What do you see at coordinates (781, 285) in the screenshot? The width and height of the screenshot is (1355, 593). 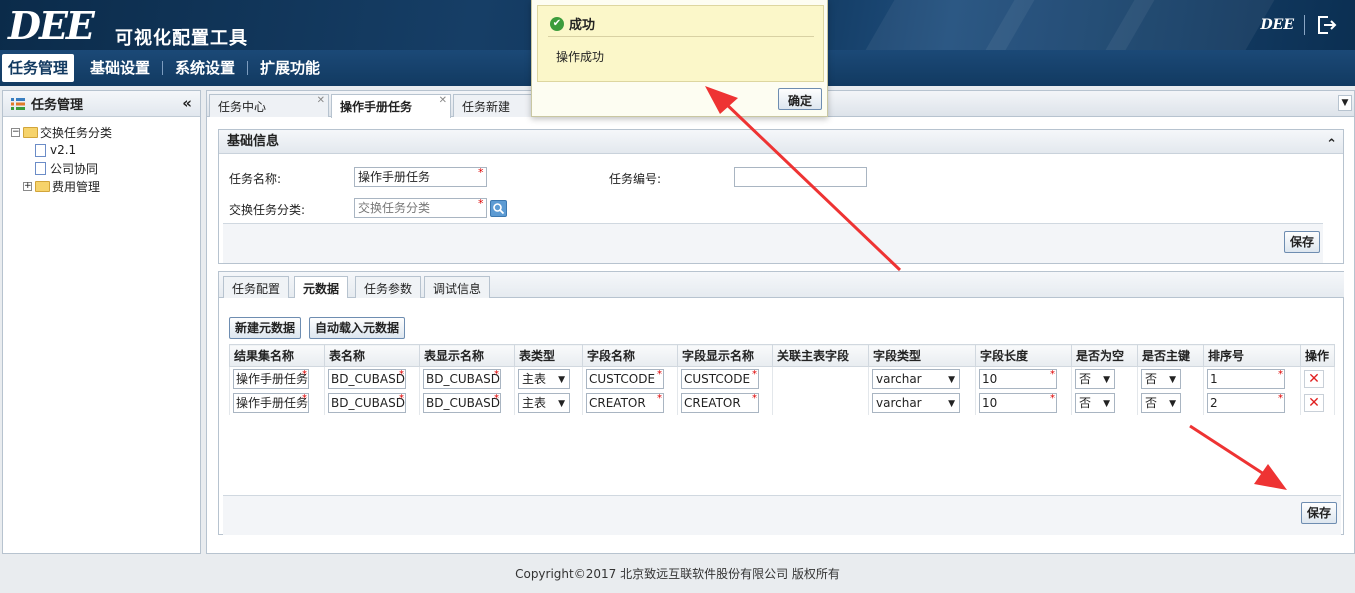 I see `sub-tab-bar: 任务配置 元数据 任务参数 调试信息` at bounding box center [781, 285].